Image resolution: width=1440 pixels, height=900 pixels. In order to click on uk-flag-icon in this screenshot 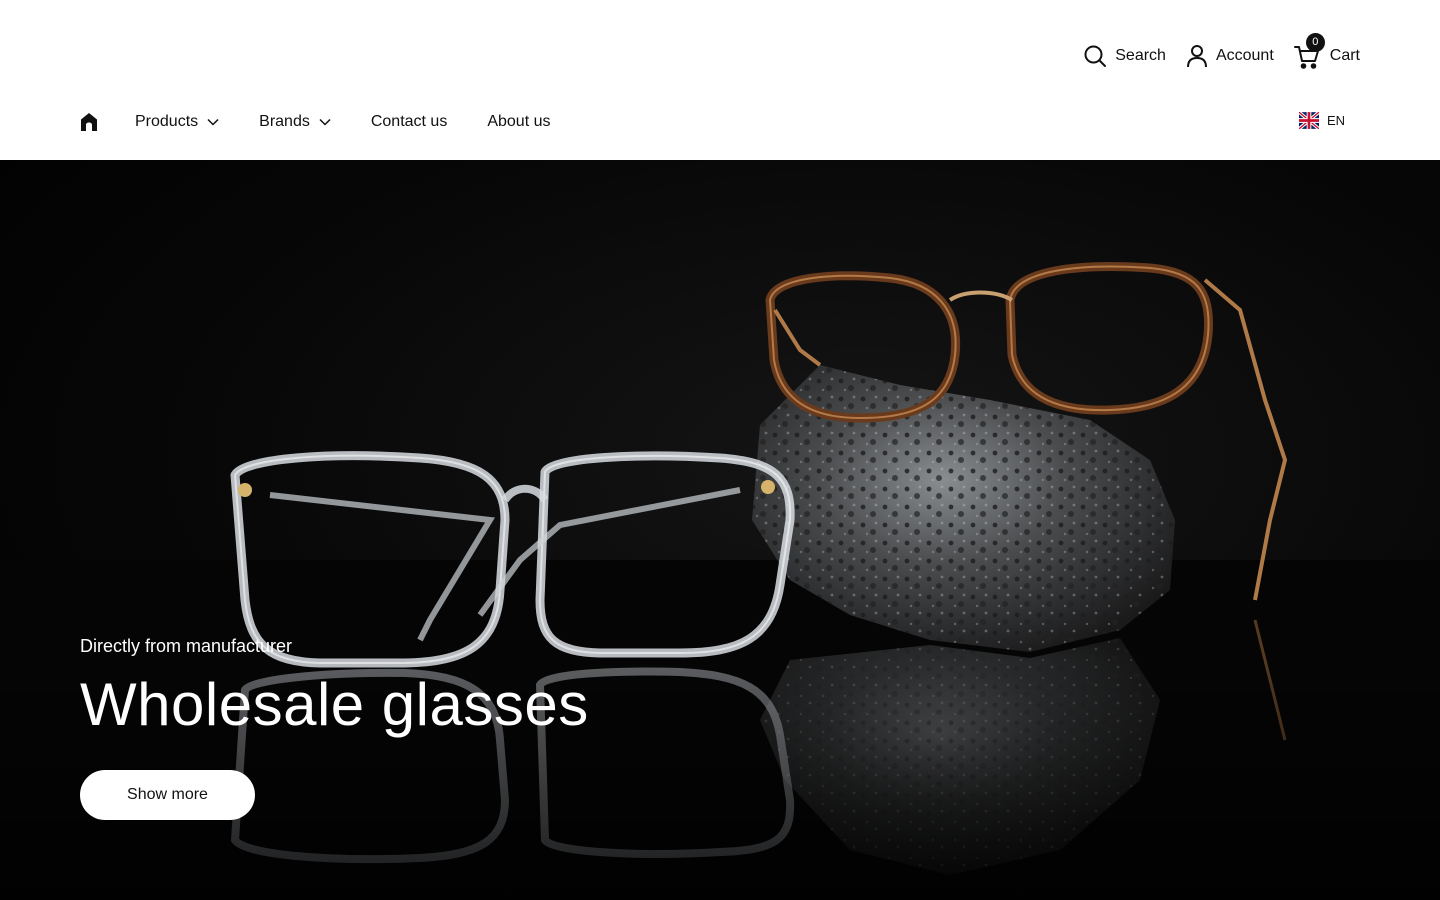, I will do `click(1308, 120)`.